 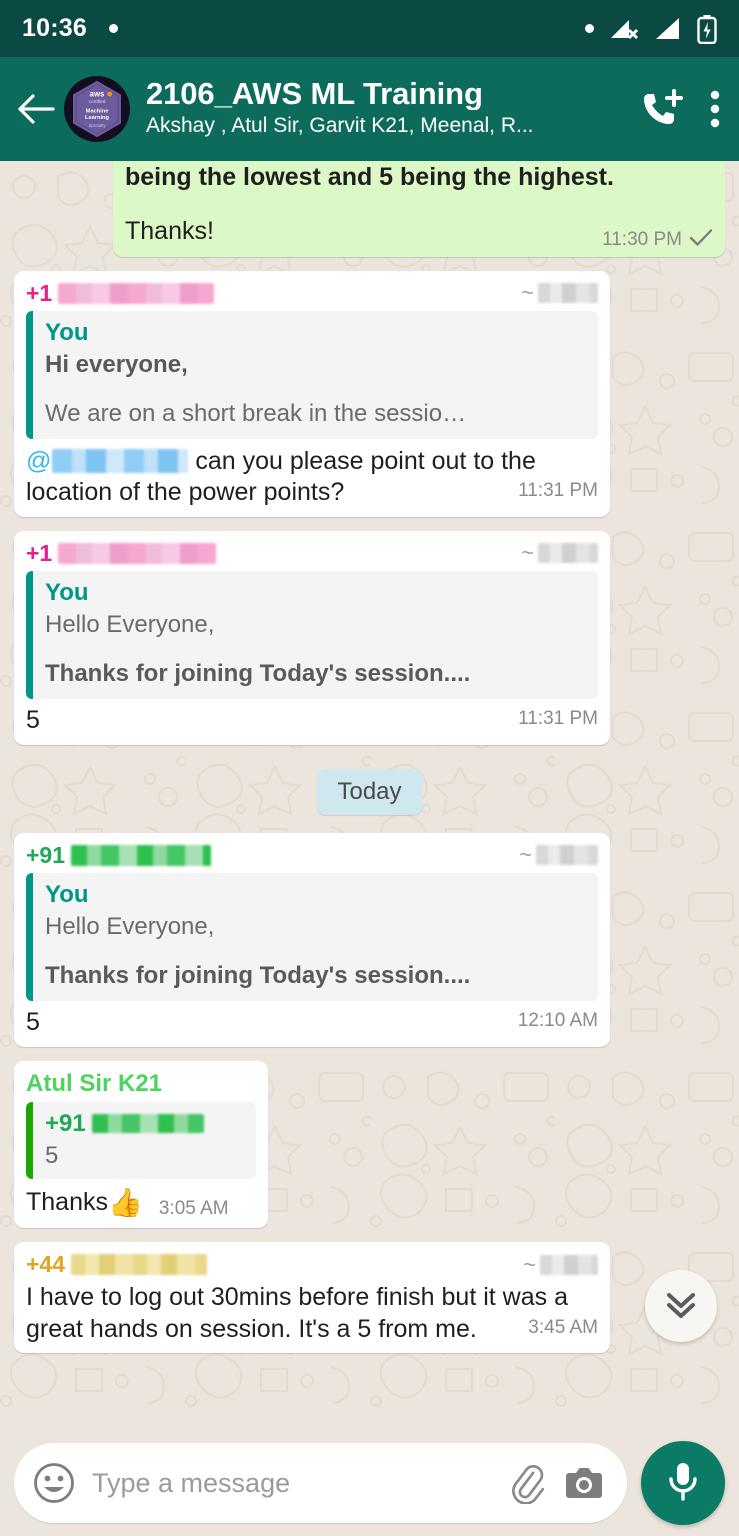 I want to click on camera-icon, so click(x=584, y=1483).